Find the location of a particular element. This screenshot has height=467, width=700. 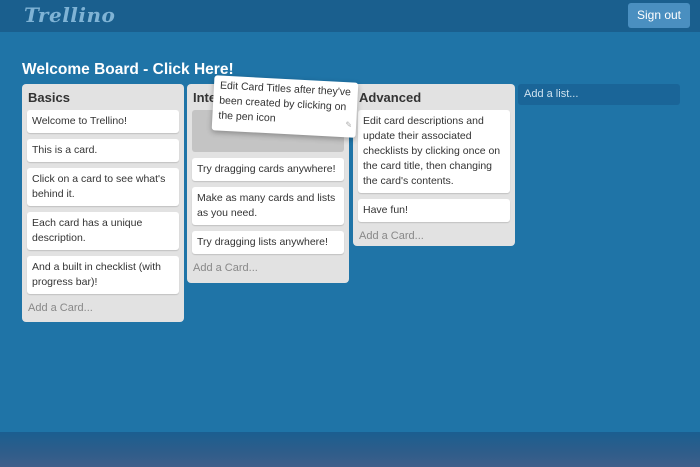

card: Have fun! is located at coordinates (434, 210).